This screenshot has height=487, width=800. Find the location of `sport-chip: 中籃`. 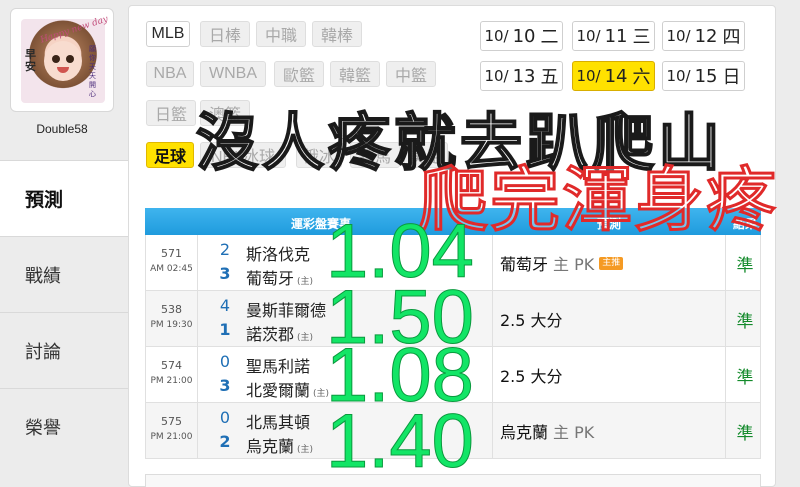

sport-chip: 中籃 is located at coordinates (411, 74).